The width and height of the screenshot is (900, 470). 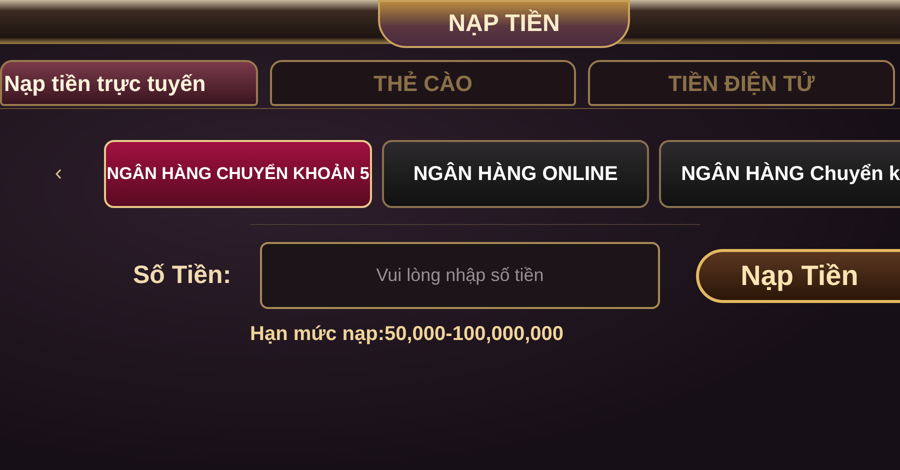 I want to click on tab: TIỀN ĐIỆN TỬ, so click(x=741, y=83).